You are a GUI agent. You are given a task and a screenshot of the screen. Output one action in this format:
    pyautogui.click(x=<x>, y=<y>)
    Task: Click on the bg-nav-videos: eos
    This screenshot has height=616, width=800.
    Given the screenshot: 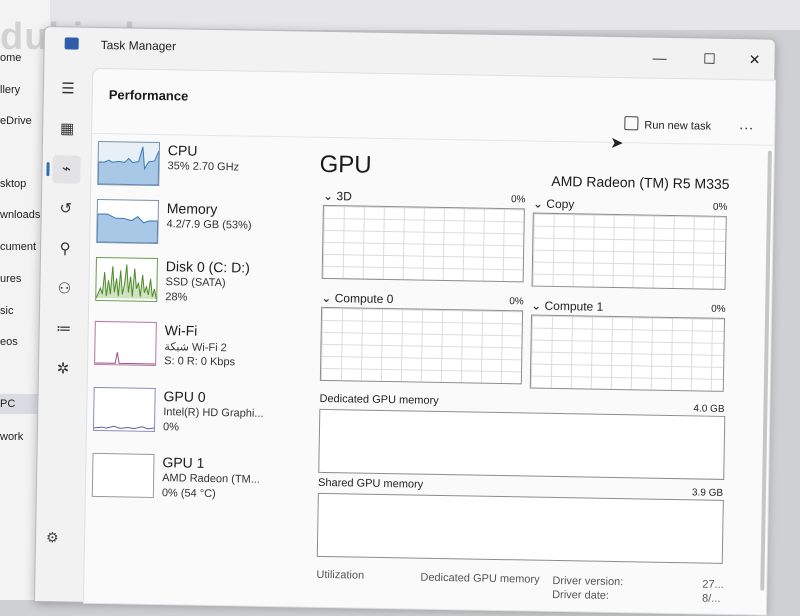 What is the action you would take?
    pyautogui.click(x=9, y=342)
    